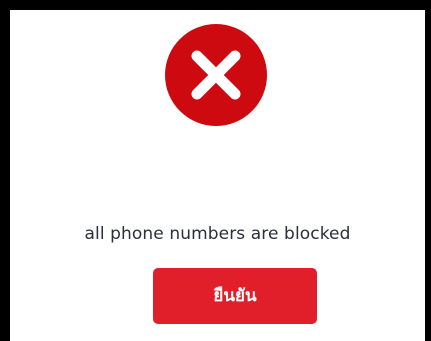 The image size is (431, 341). Describe the element at coordinates (215, 5) in the screenshot. I see `frame-border-top` at that location.